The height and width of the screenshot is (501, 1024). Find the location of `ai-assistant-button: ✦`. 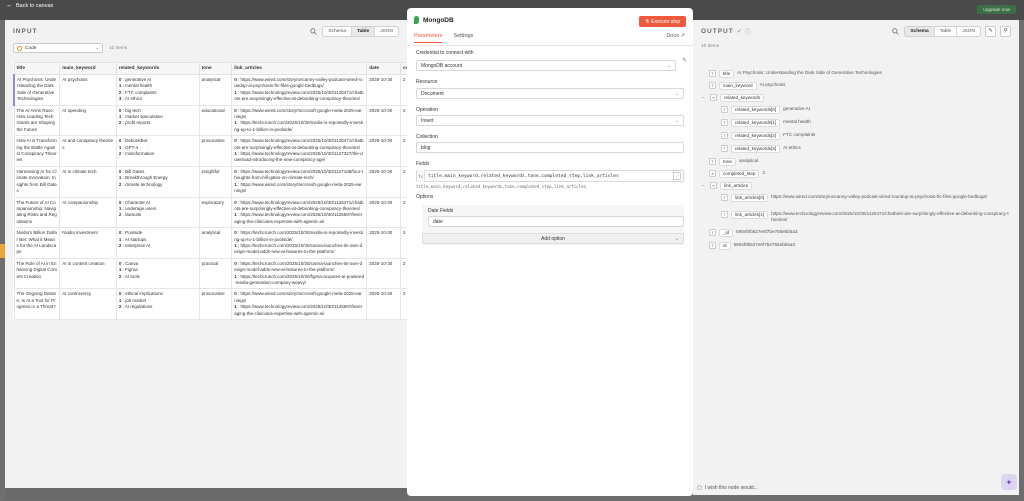

ai-assistant-button: ✦ is located at coordinates (1009, 482).